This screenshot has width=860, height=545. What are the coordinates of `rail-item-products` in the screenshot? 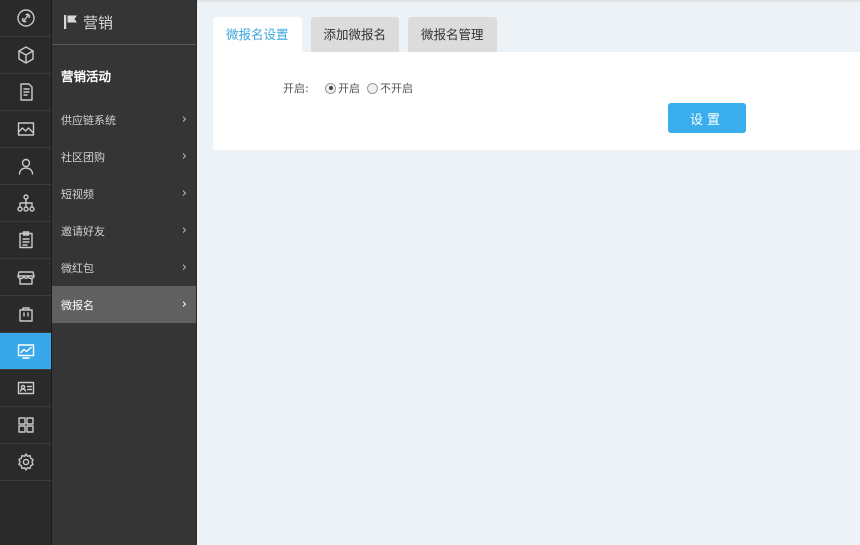 It's located at (25, 55).